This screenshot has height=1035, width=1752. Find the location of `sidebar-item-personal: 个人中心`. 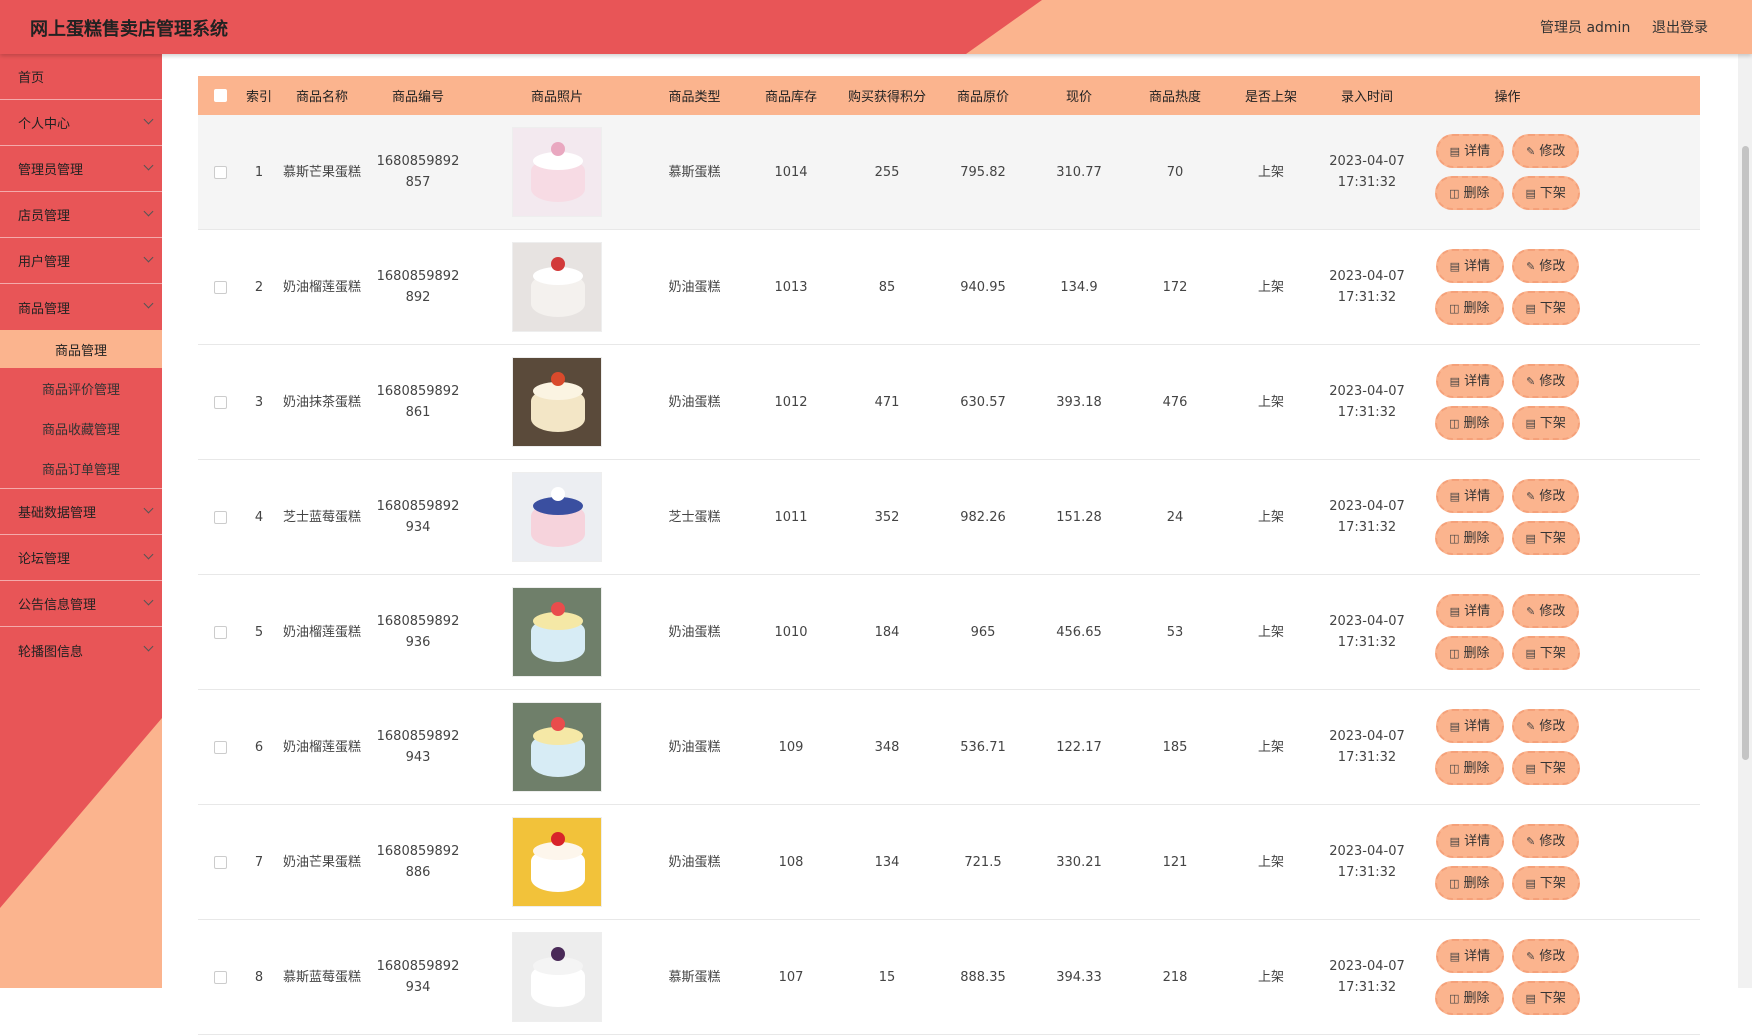

sidebar-item-personal: 个人中心 is located at coordinates (81, 123).